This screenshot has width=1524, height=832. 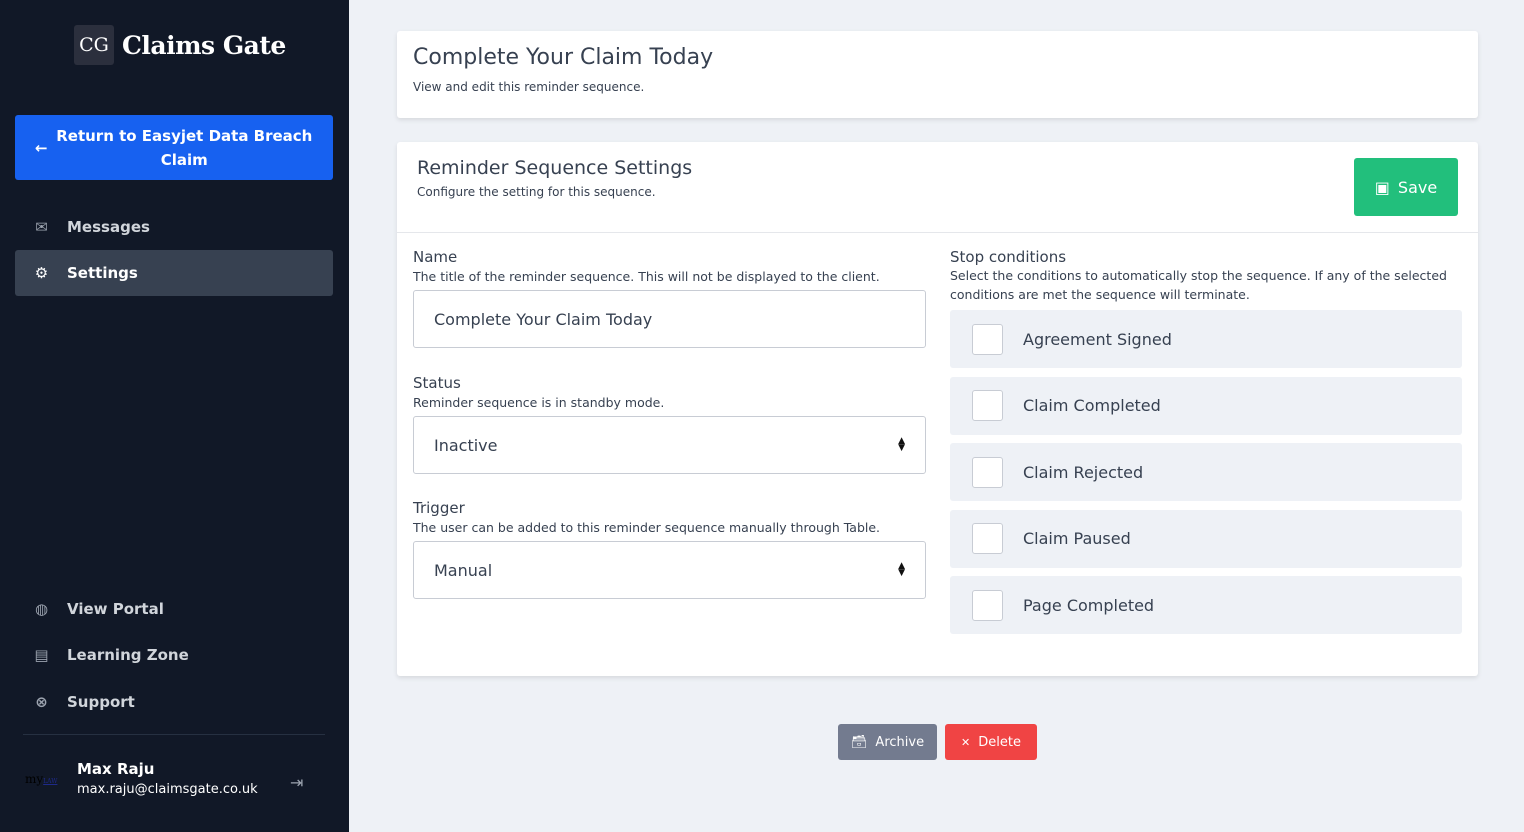 I want to click on page-subtitle: View and edit this reminder sequence., so click(x=529, y=87).